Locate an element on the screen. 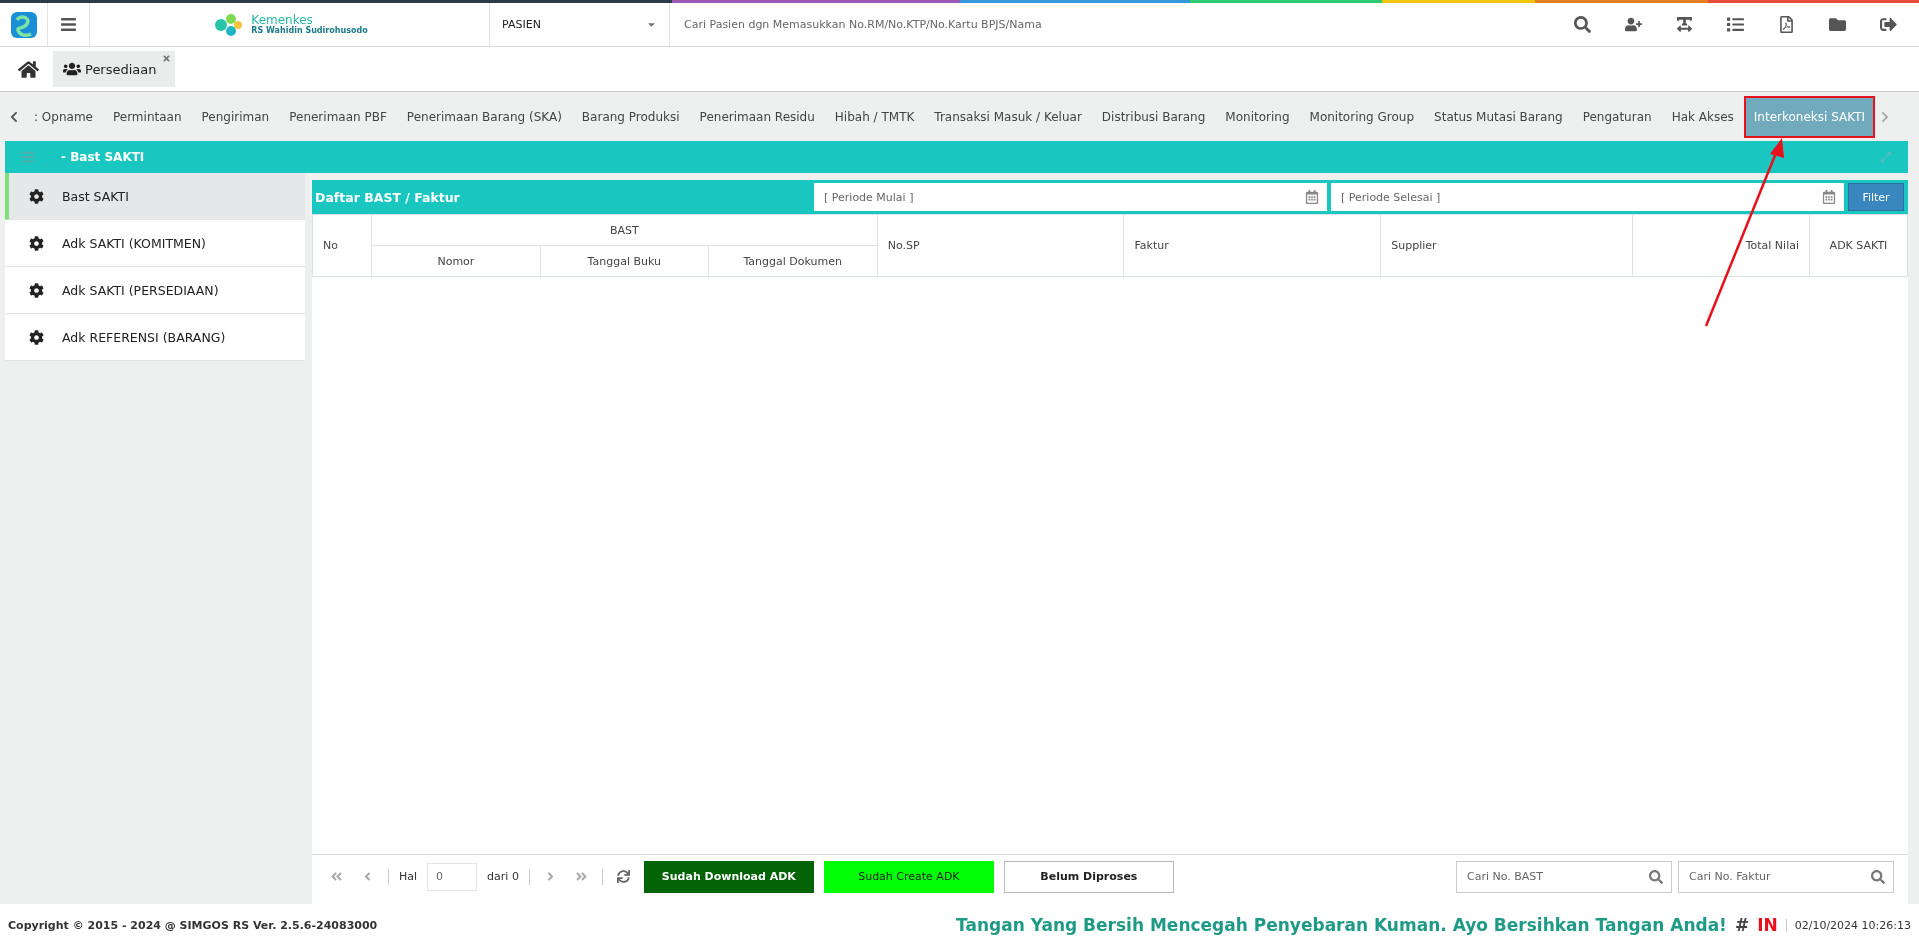  filter-button: Filter is located at coordinates (1876, 197).